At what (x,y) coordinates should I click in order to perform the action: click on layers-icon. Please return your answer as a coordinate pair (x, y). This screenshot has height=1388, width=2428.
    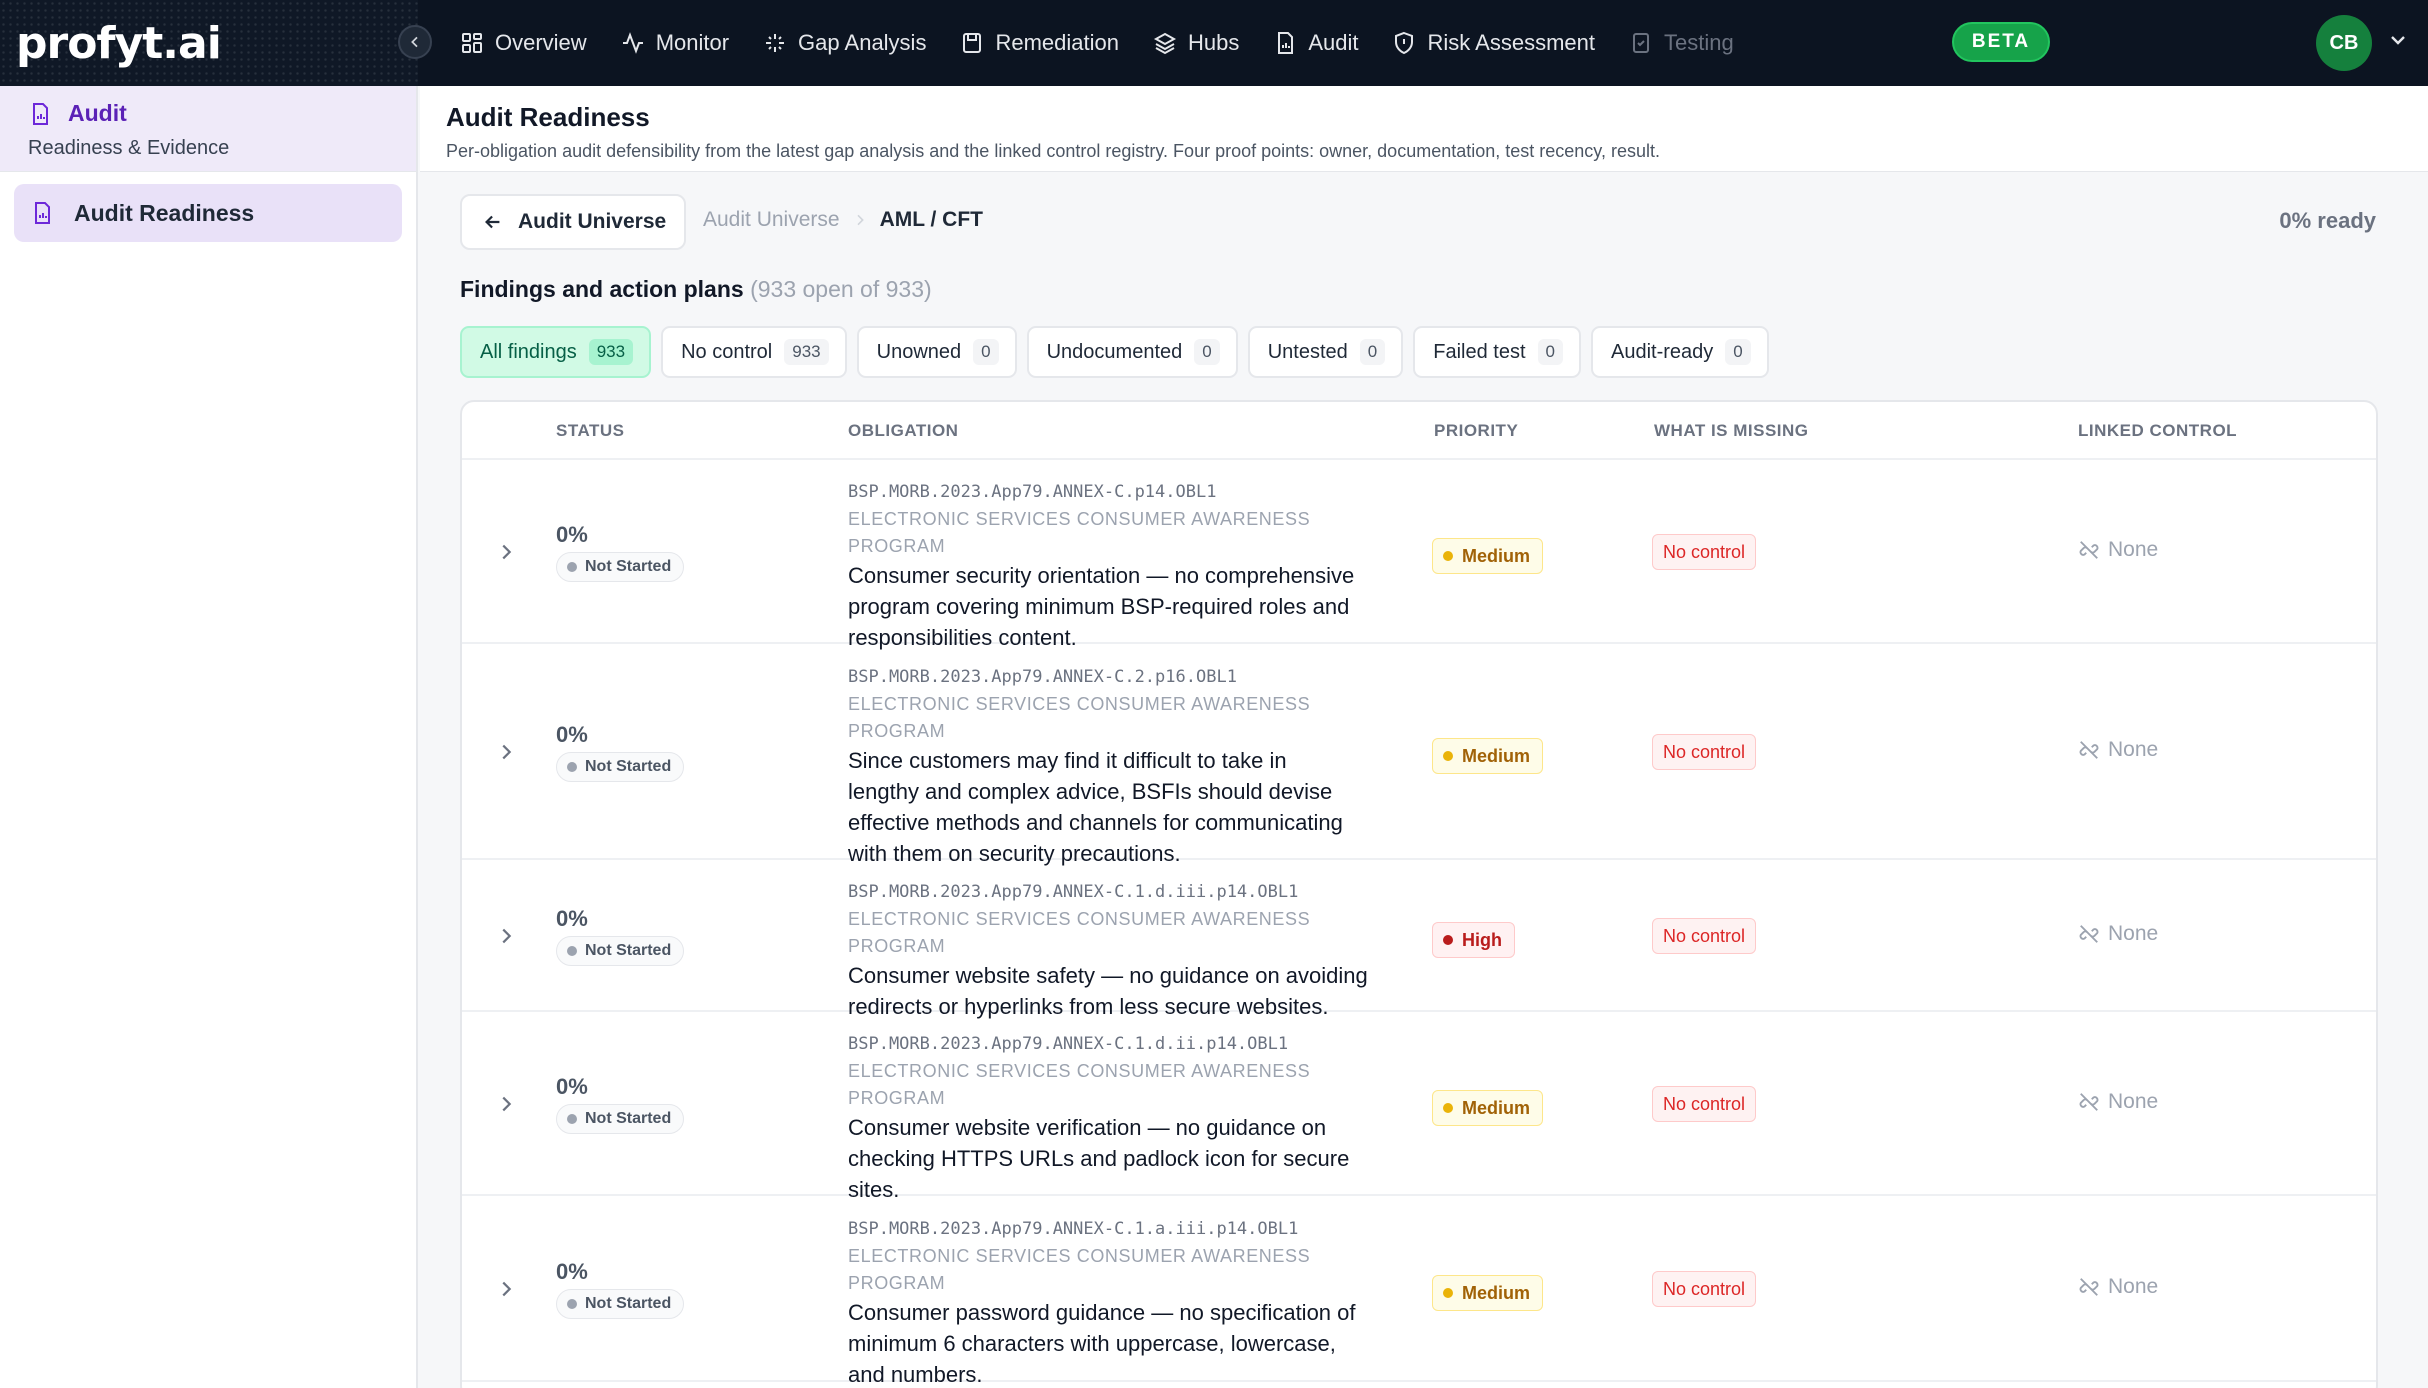
    Looking at the image, I should click on (1165, 43).